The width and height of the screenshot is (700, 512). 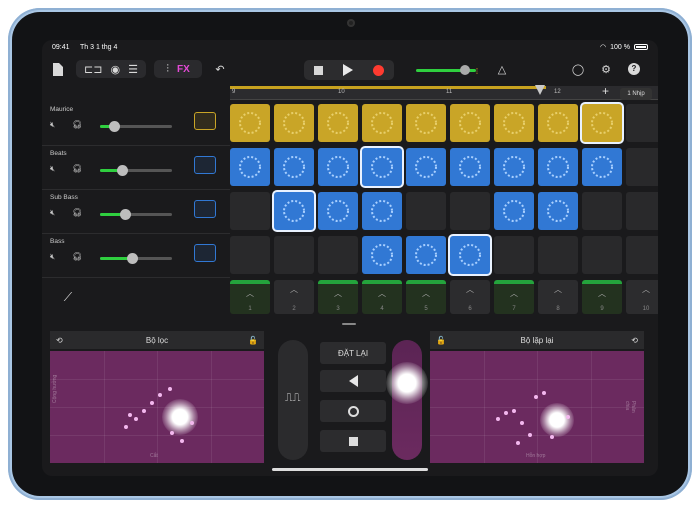 What do you see at coordinates (606, 69) in the screenshot?
I see `settings-icon: ⚙` at bounding box center [606, 69].